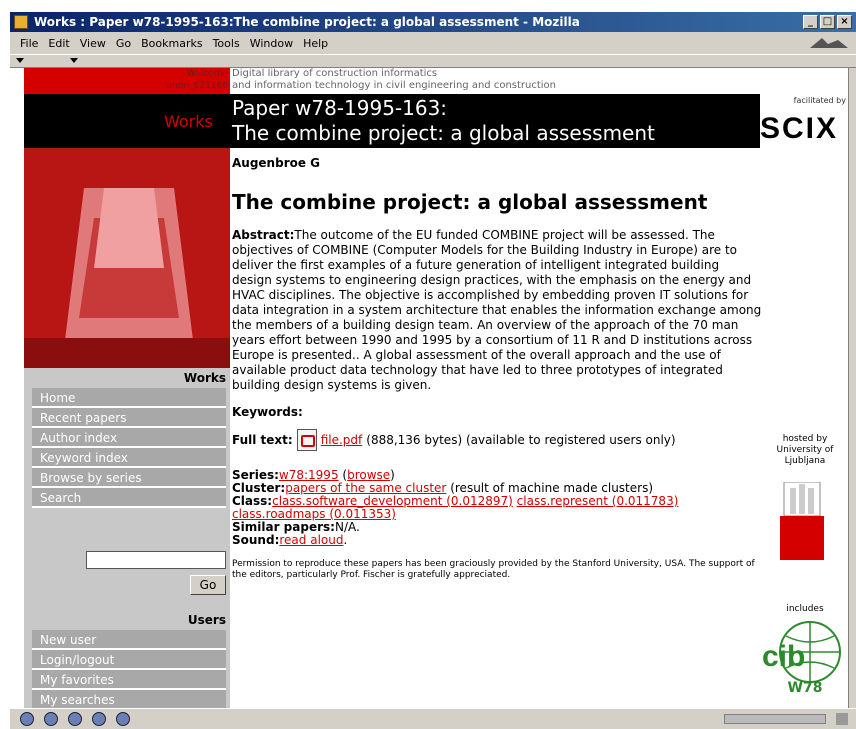 Image resolution: width=856 pixels, height=729 pixels. I want to click on works-logo: Works, so click(188, 121).